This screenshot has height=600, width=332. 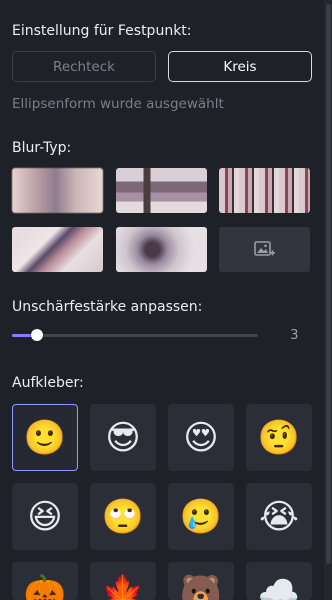 What do you see at coordinates (279, 581) in the screenshot?
I see `sticker-item: ☁️` at bounding box center [279, 581].